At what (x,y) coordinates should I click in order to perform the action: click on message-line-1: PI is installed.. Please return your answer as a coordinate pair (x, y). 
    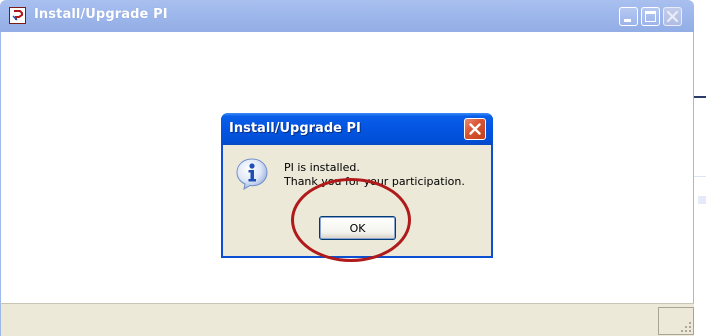
    Looking at the image, I should click on (322, 167).